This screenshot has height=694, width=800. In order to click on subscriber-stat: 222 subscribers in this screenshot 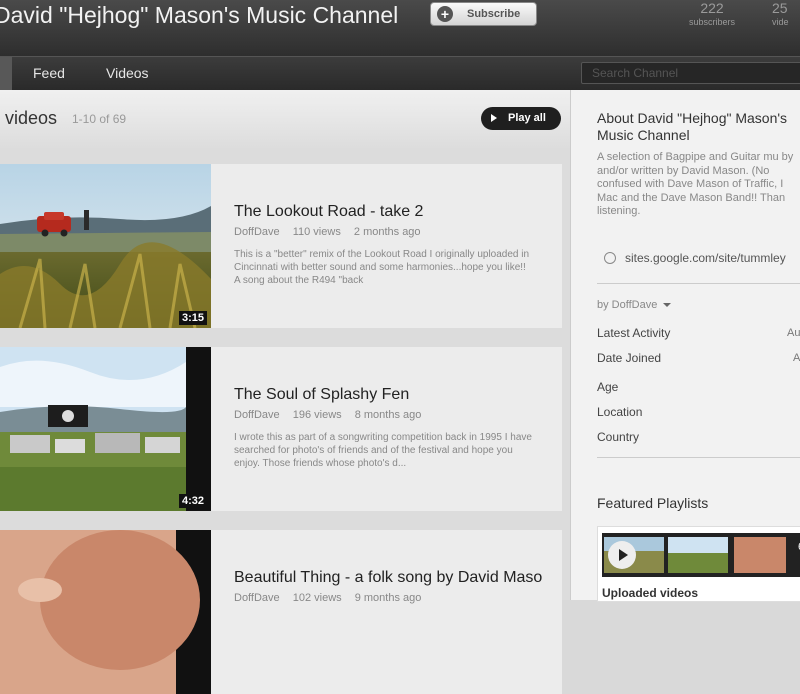, I will do `click(712, 14)`.